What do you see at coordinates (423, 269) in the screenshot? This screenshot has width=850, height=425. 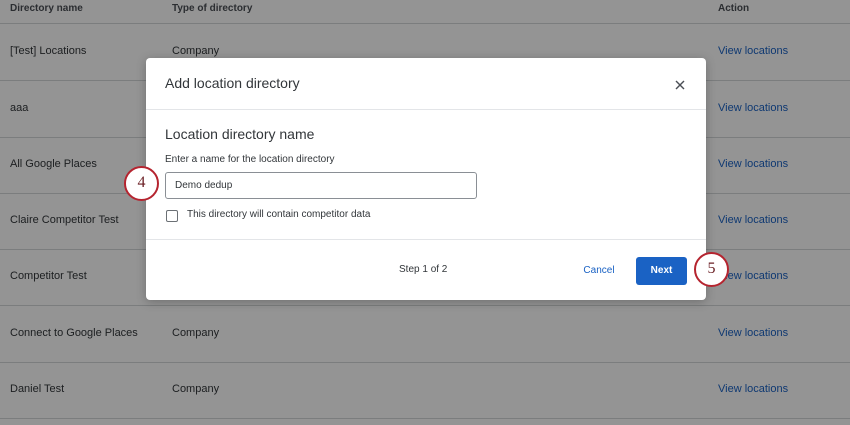 I see `step-indicator: Step 1 of 2` at bounding box center [423, 269].